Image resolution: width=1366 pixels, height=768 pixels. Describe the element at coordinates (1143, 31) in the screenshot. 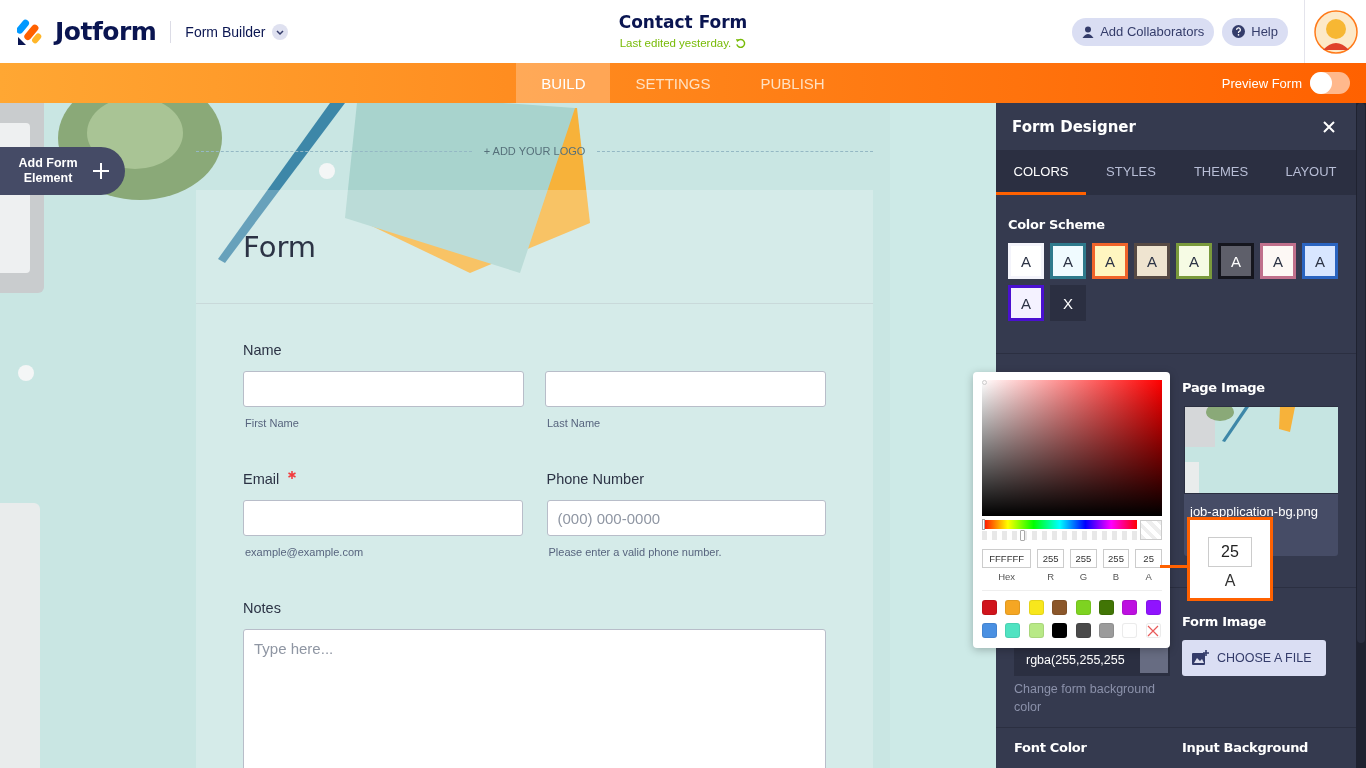

I see `add-collaborators-button: Add Collaborators` at that location.